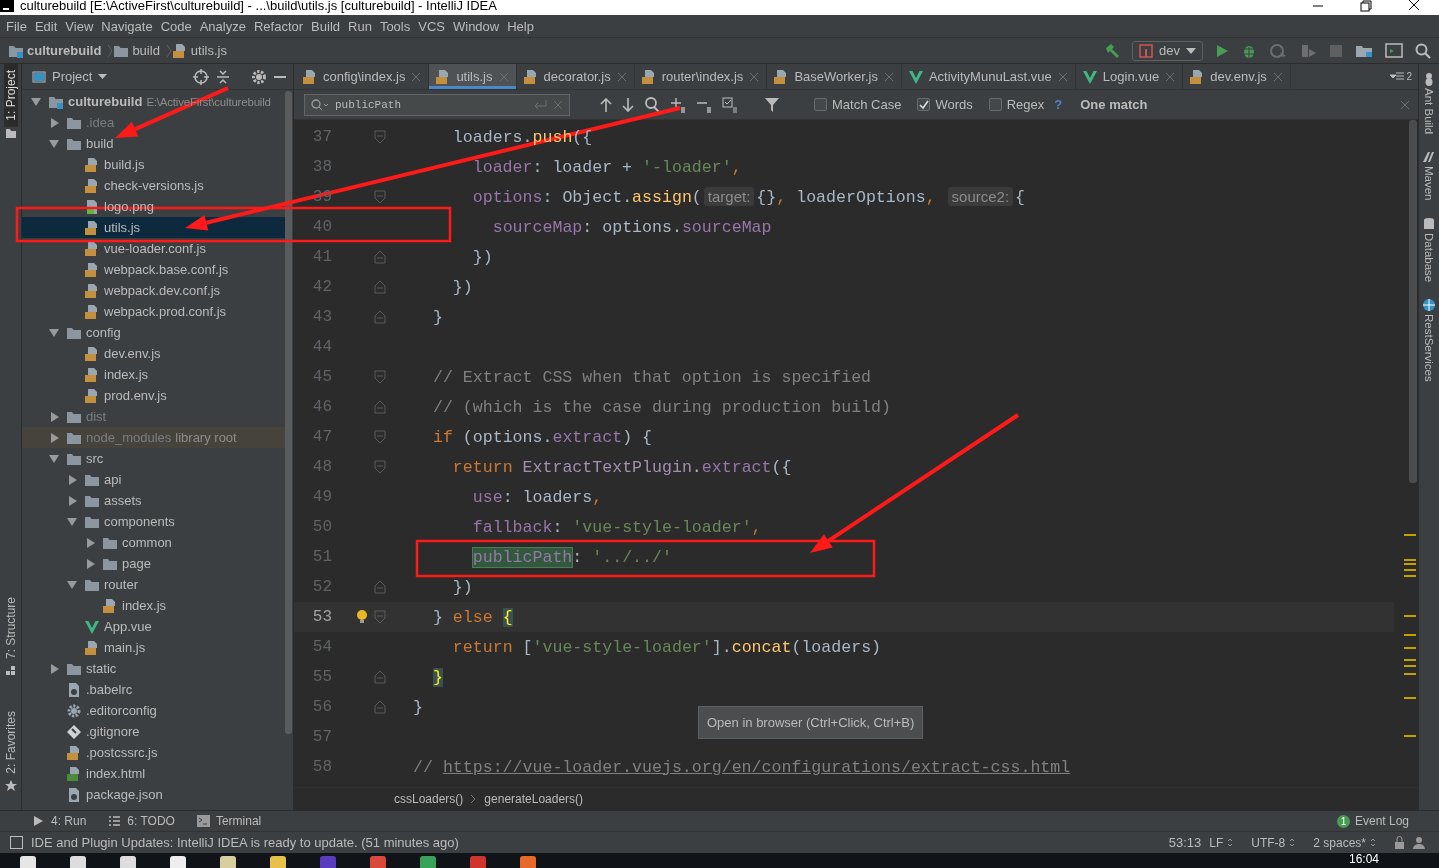 The width and height of the screenshot is (1439, 868). Describe the element at coordinates (534, 799) in the screenshot. I see `breadcrumb-item: generateLoaders()` at that location.